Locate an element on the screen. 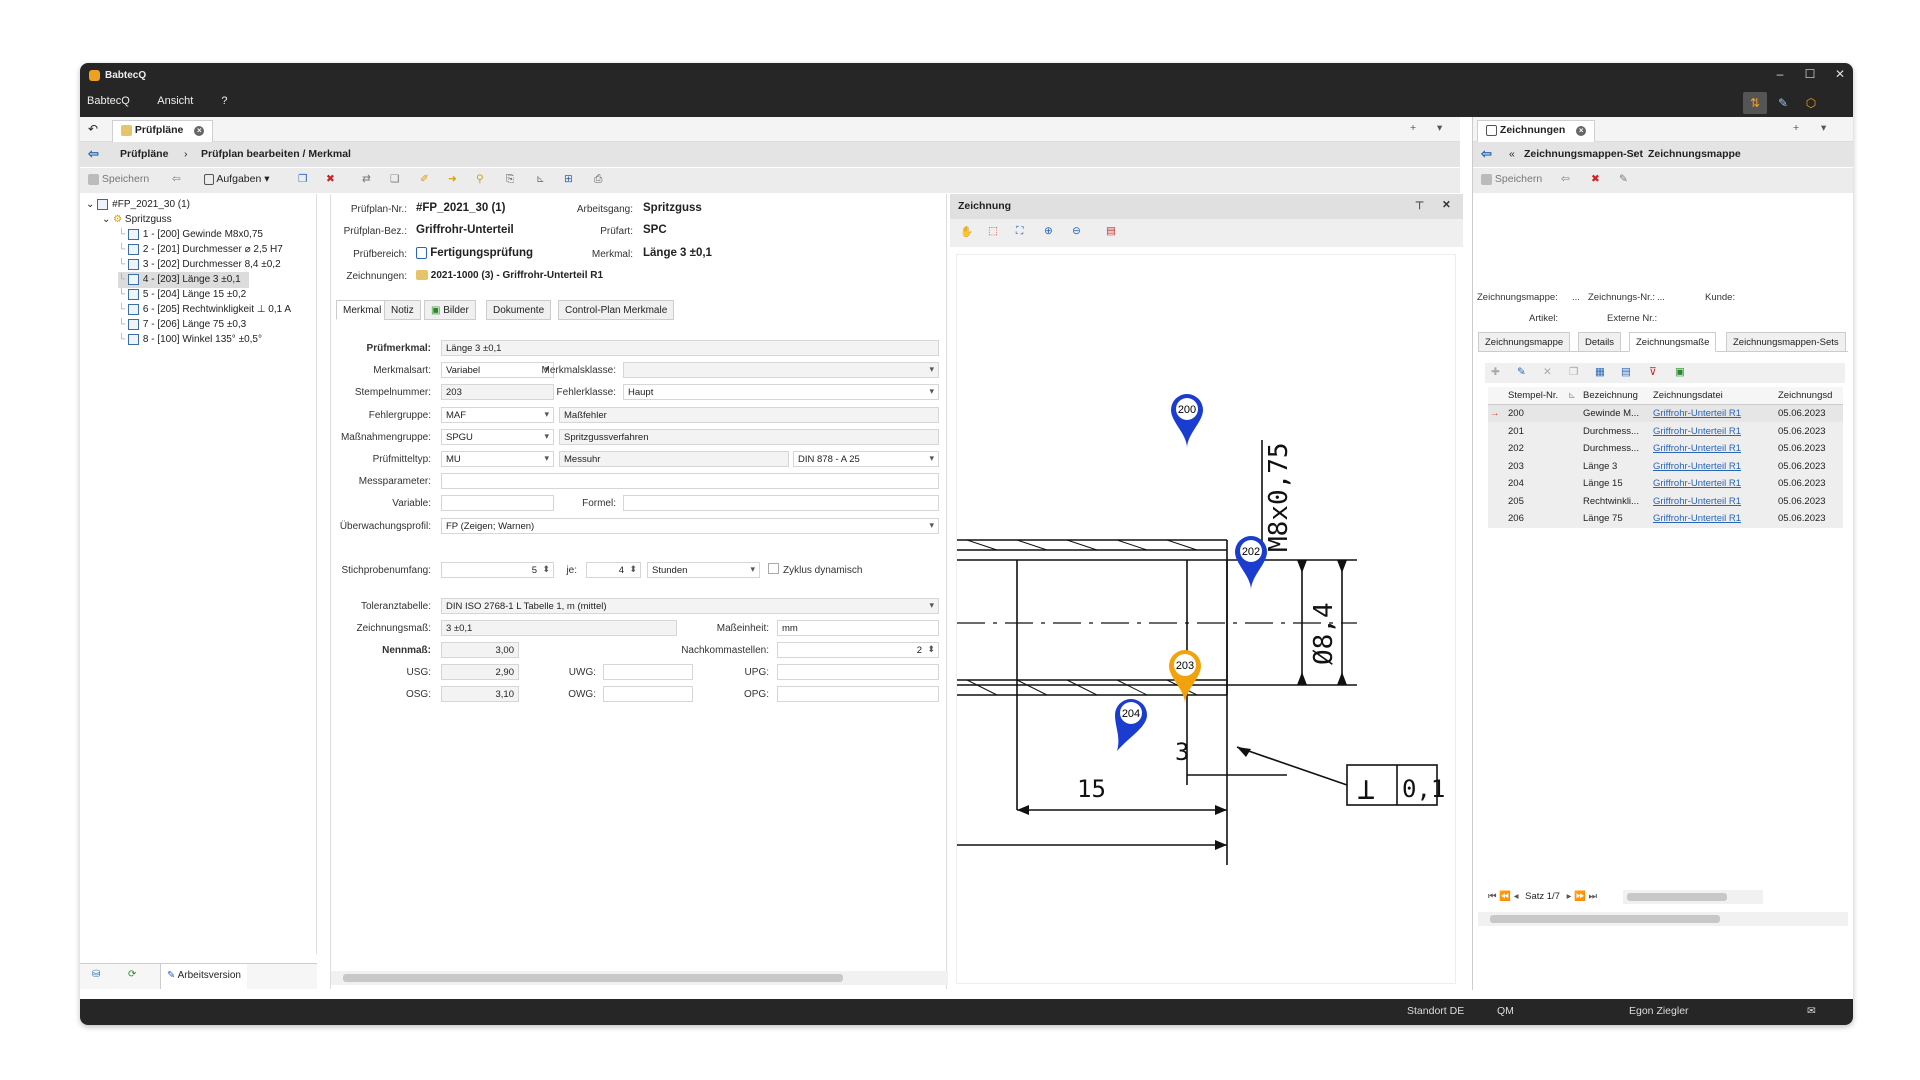  zoom-in-icon: ⊕ is located at coordinates (1048, 231).